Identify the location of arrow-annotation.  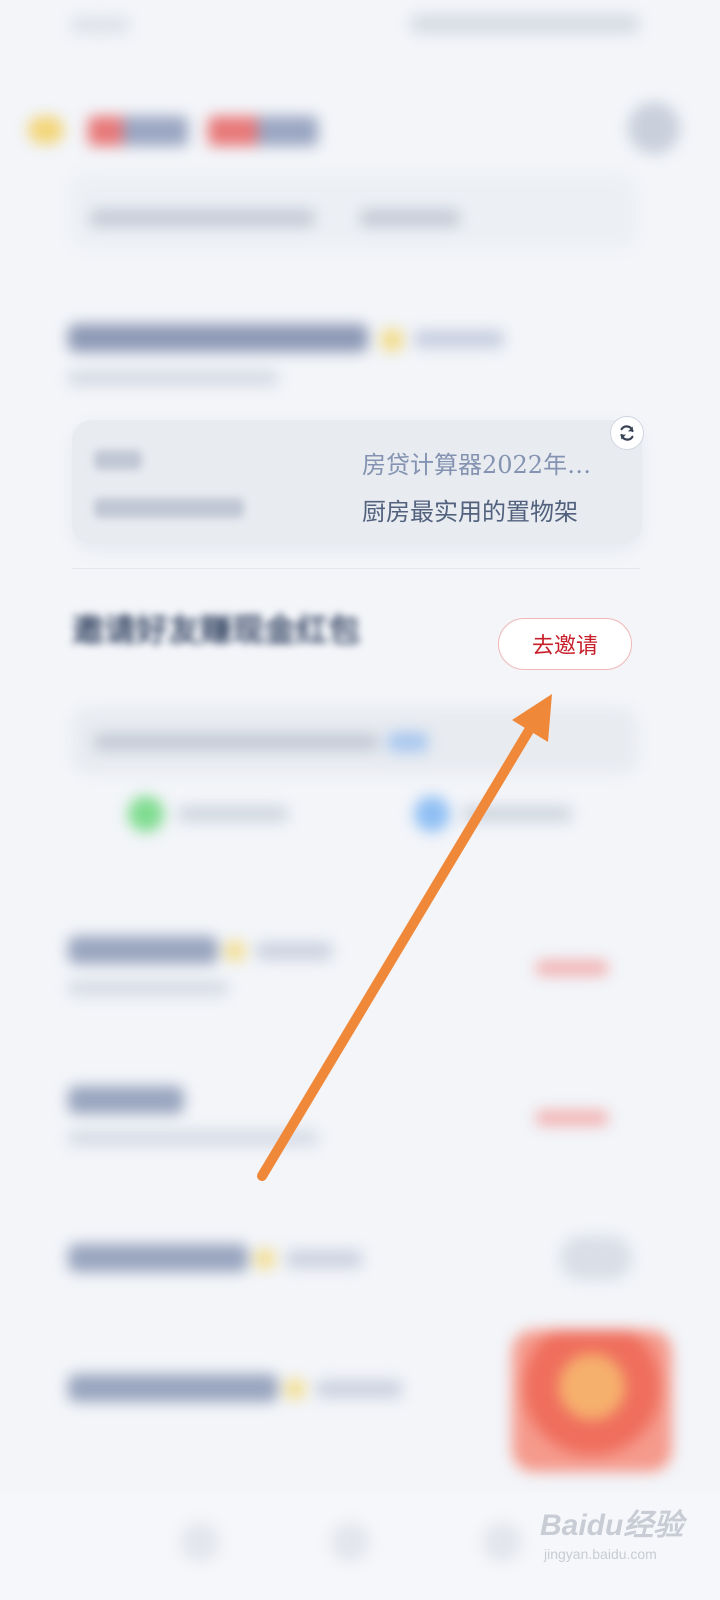
(404, 937).